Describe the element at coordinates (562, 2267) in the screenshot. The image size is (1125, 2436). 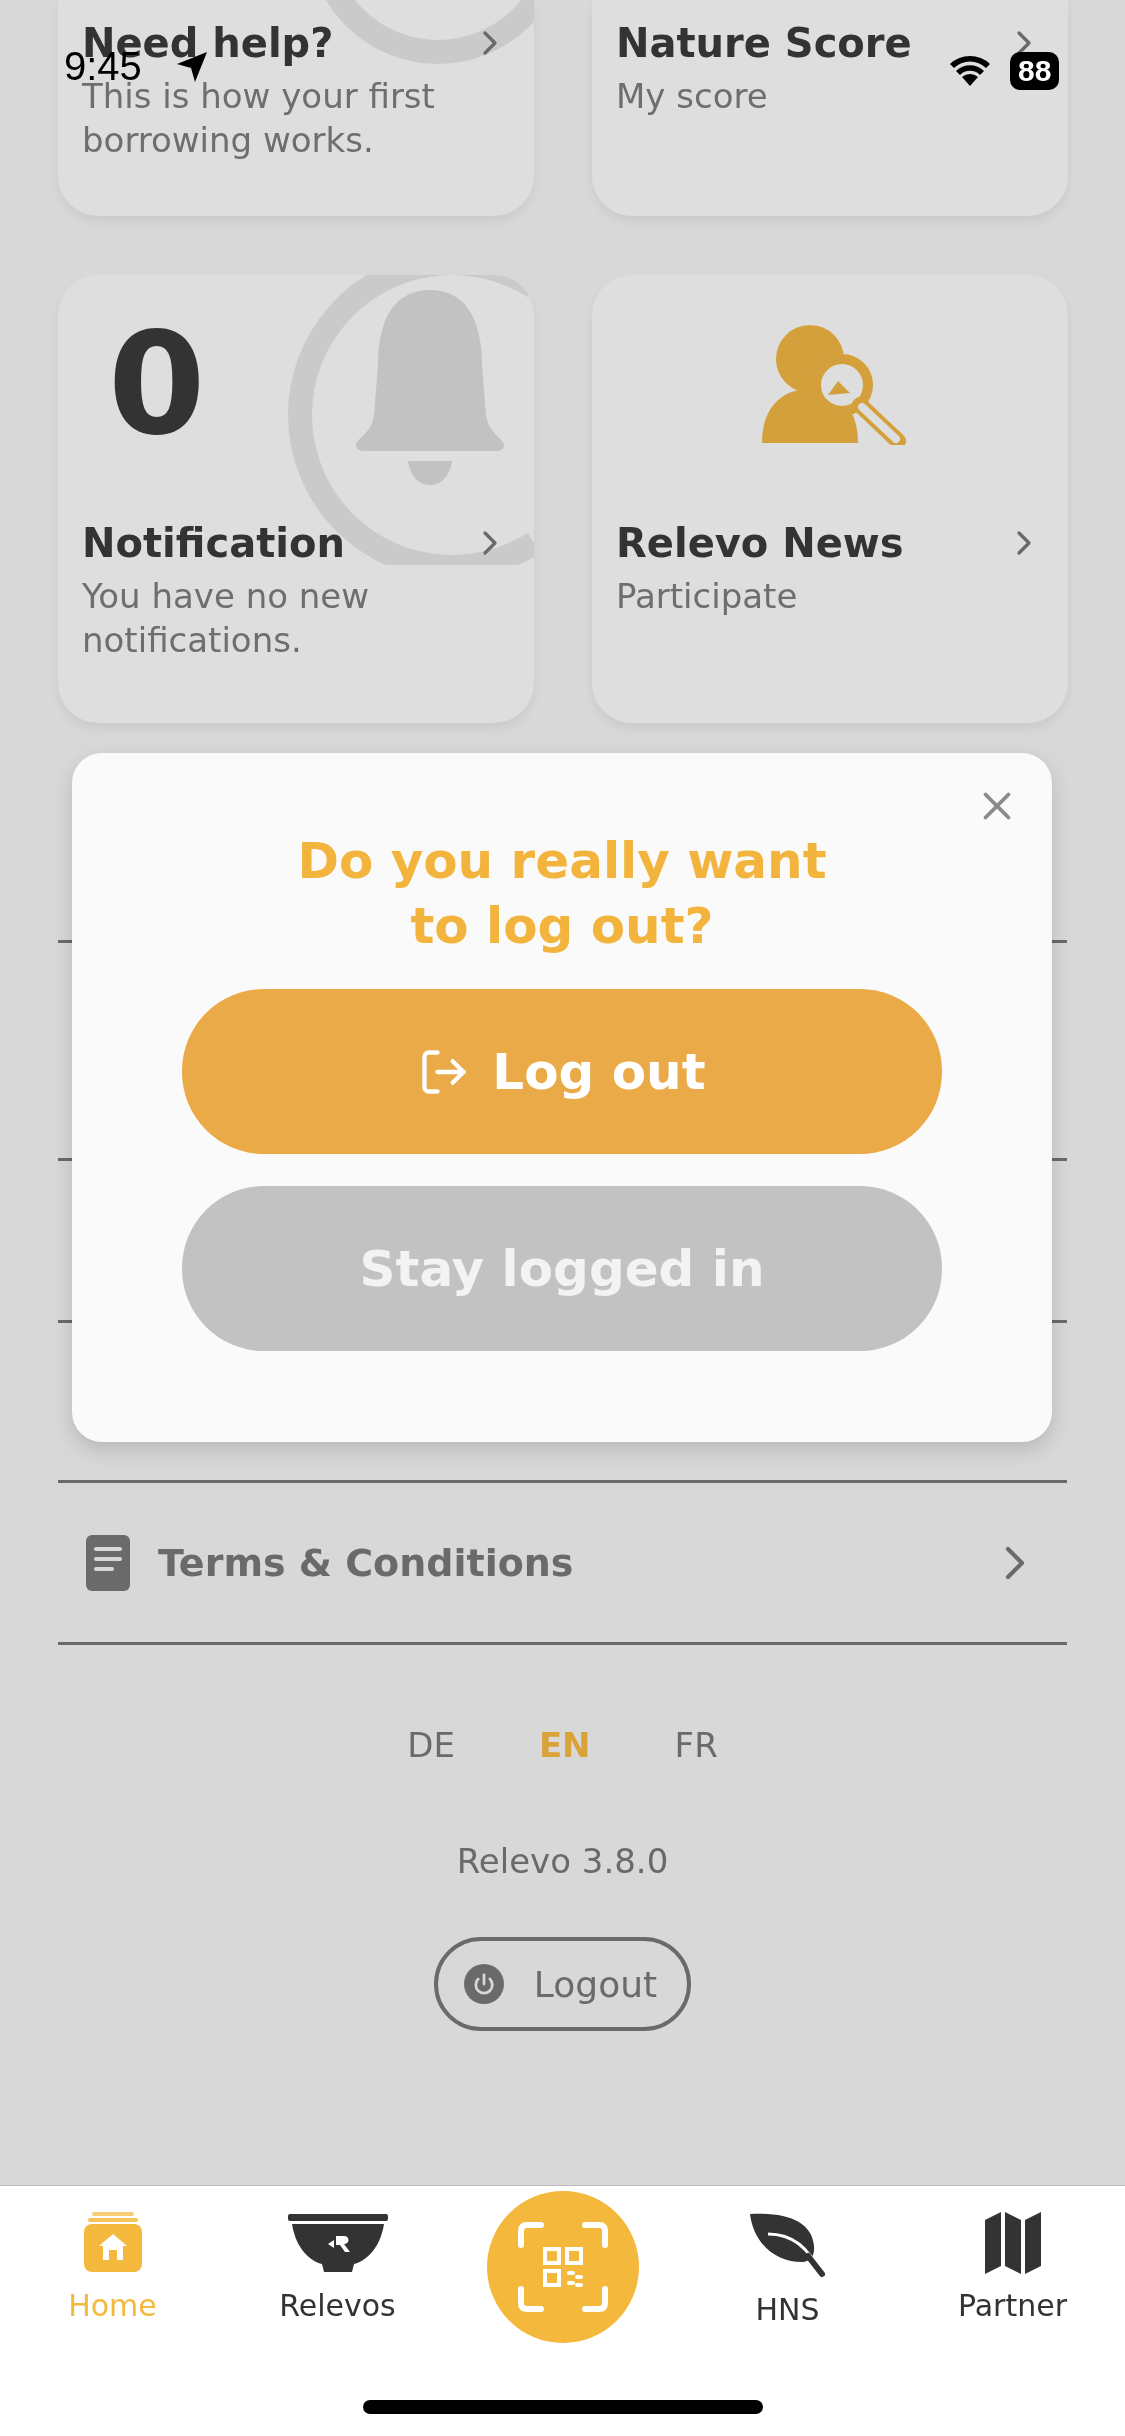
I see `qr-scan-icon` at that location.